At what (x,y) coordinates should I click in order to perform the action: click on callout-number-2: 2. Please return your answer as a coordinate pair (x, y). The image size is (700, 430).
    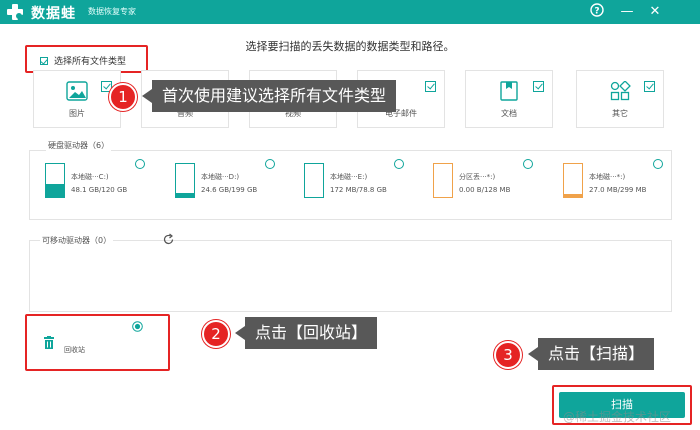
    Looking at the image, I should click on (216, 334).